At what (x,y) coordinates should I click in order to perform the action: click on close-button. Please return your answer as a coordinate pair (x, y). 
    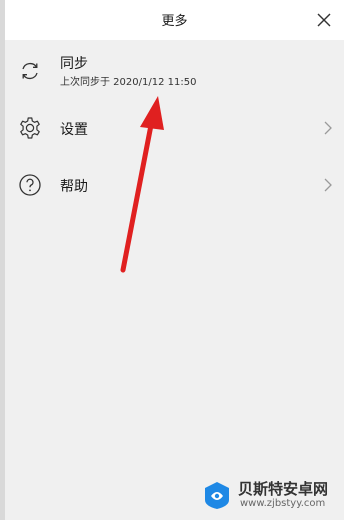
    Looking at the image, I should click on (324, 20).